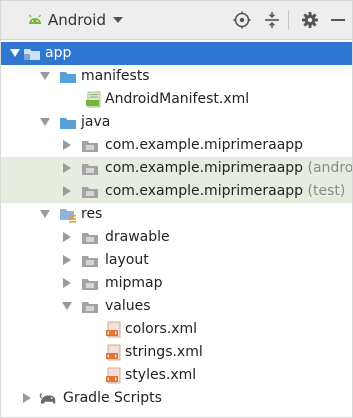 The image size is (353, 418). I want to click on locate-target-icon, so click(242, 20).